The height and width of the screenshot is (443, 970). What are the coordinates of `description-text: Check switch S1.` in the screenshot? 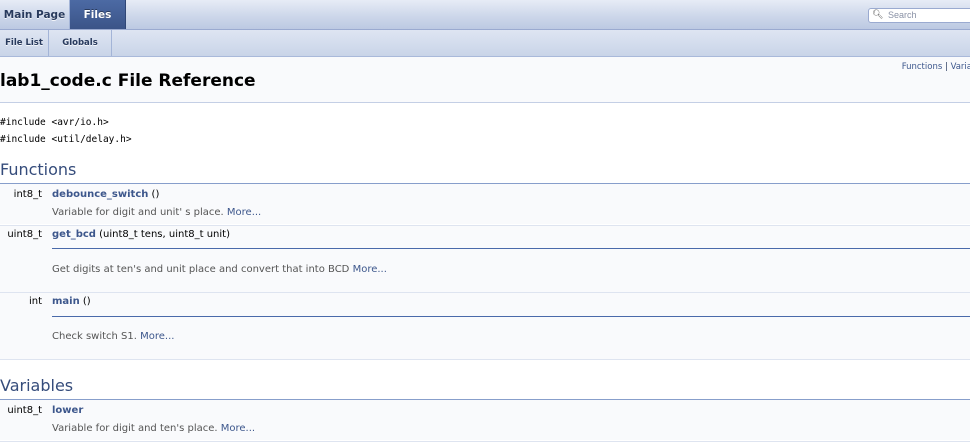 It's located at (94, 336).